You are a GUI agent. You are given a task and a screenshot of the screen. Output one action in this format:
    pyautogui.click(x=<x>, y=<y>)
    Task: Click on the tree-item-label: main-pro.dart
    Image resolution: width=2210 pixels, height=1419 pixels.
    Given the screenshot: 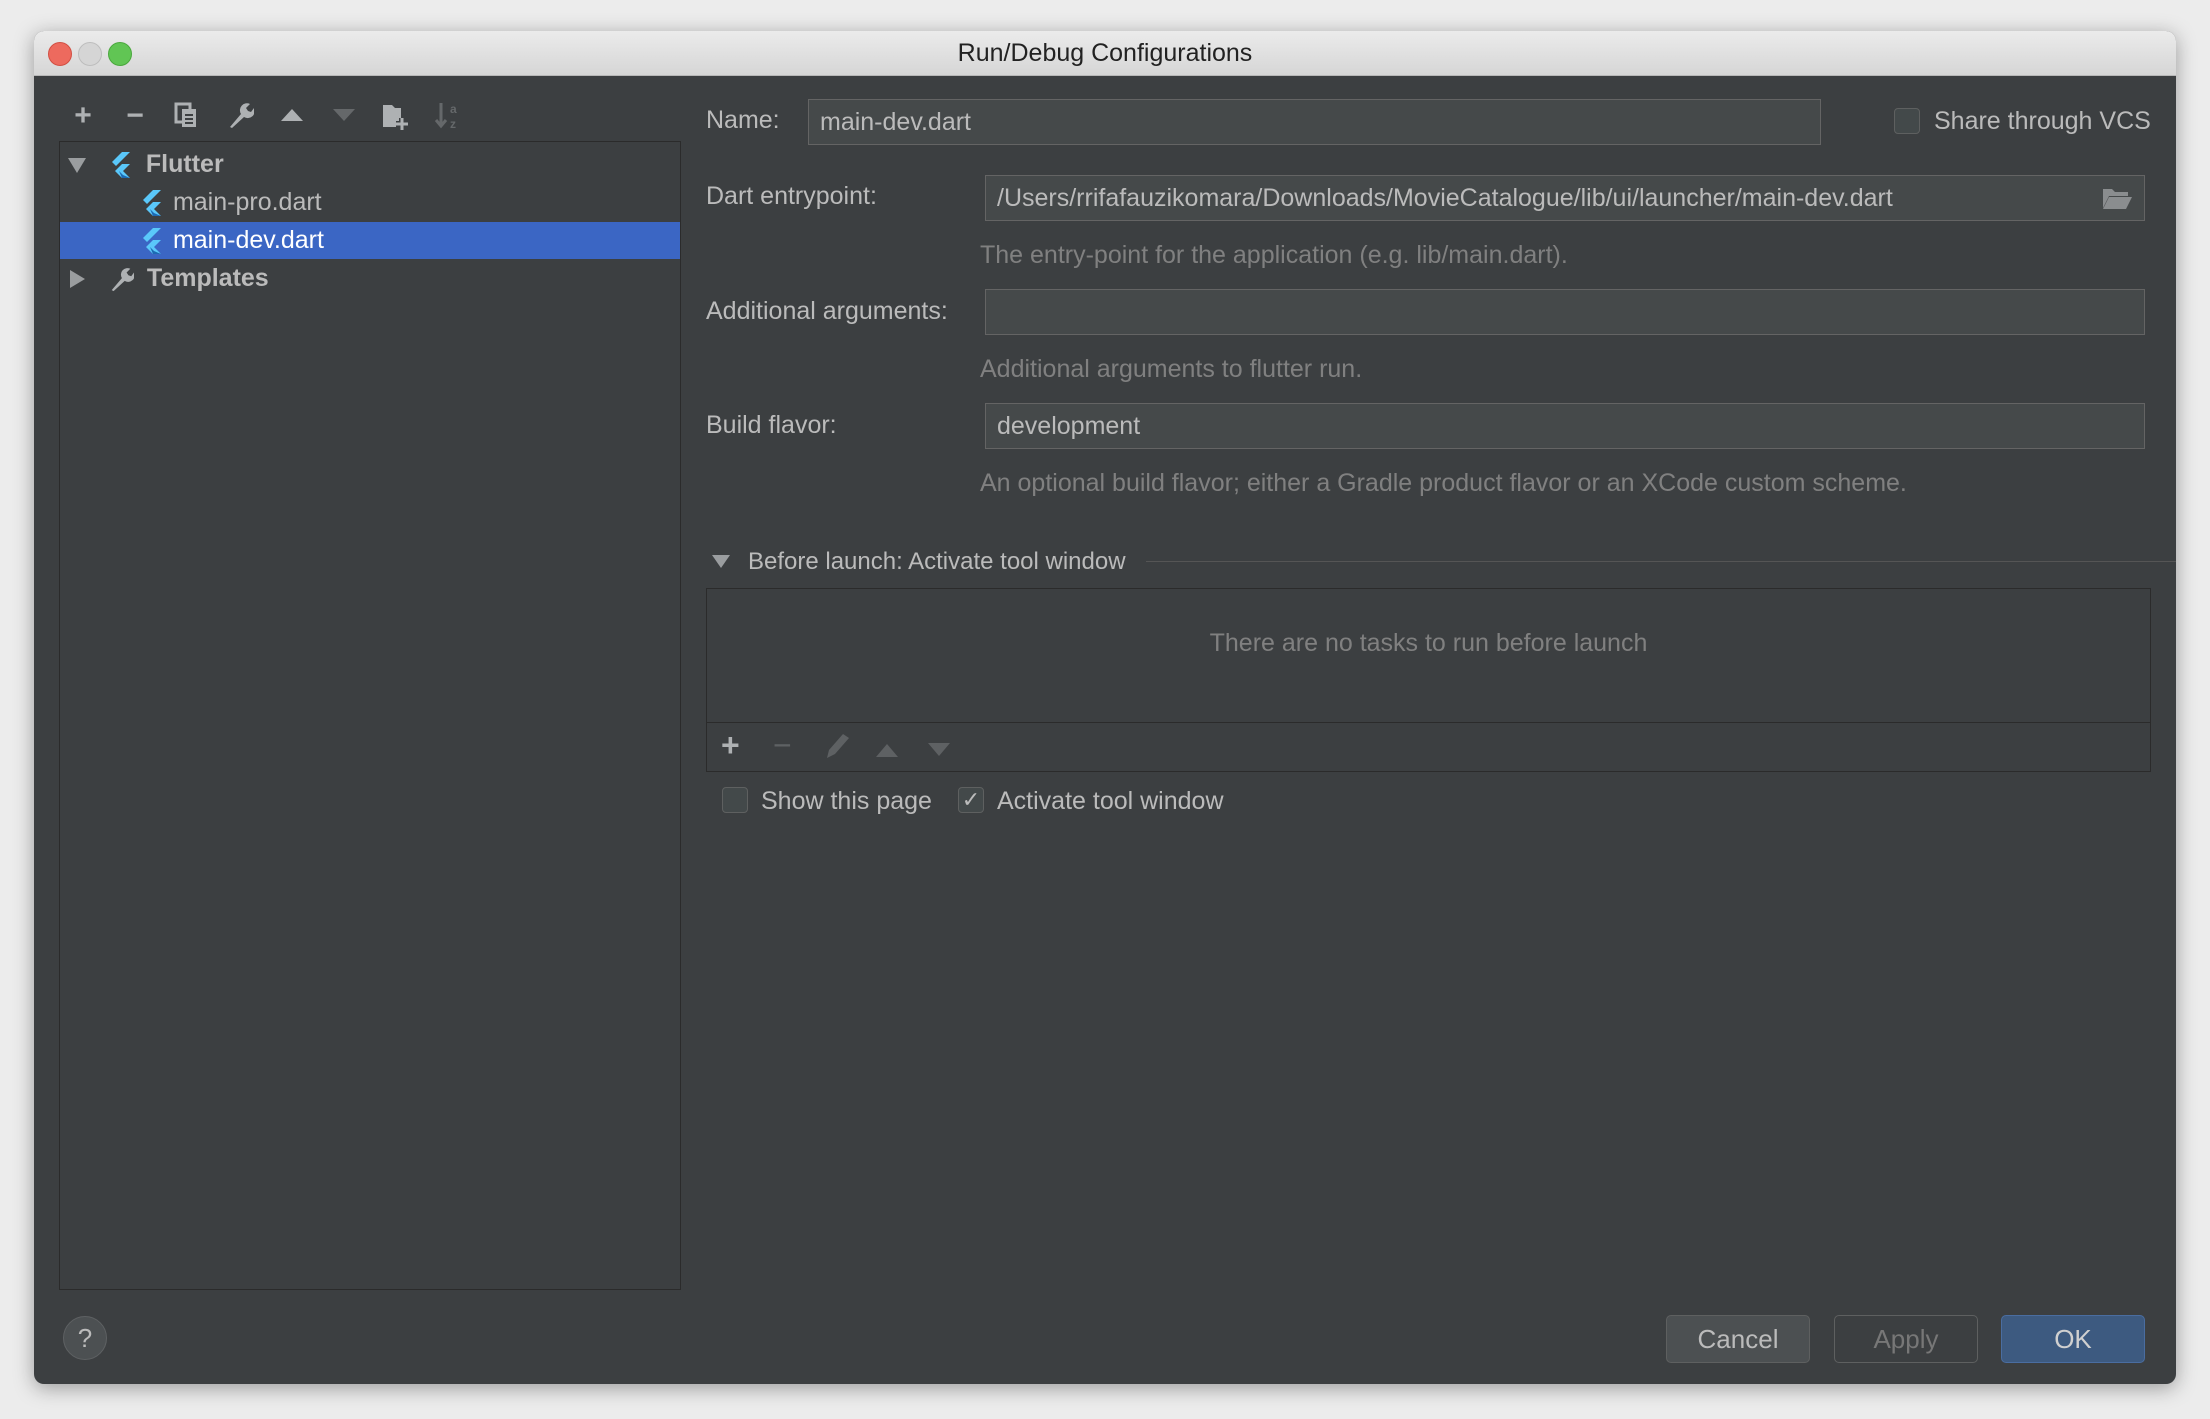 What is the action you would take?
    pyautogui.click(x=247, y=202)
    